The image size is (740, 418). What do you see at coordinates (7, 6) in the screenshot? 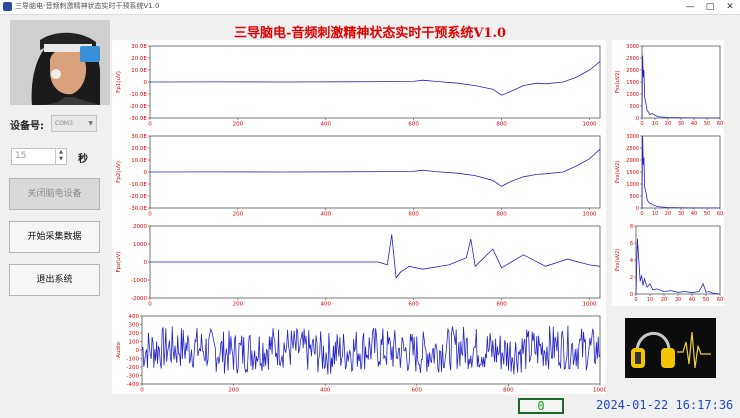
I see `app-icon` at bounding box center [7, 6].